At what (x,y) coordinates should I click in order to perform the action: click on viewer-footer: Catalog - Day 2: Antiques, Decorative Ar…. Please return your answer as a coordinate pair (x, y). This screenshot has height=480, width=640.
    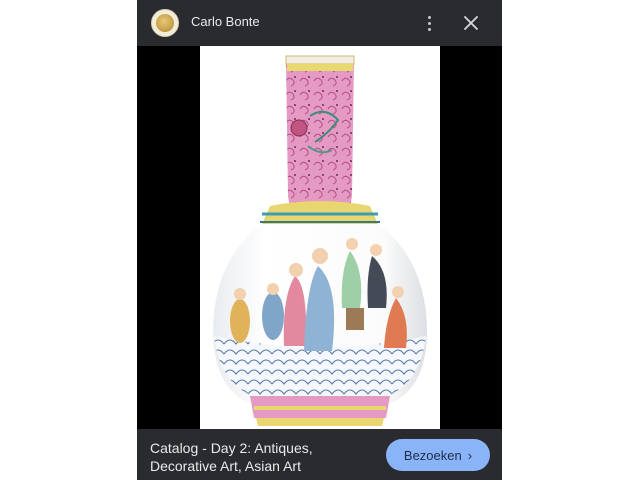
    Looking at the image, I should click on (319, 454).